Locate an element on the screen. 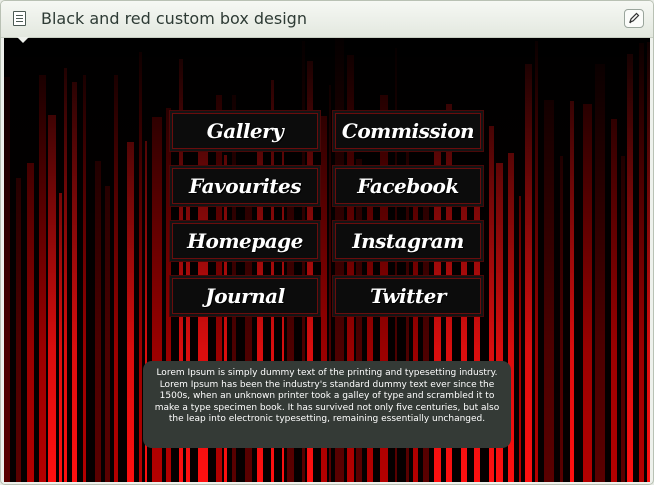 This screenshot has height=485, width=654. nav-button-homepage: Homepage is located at coordinates (245, 241).